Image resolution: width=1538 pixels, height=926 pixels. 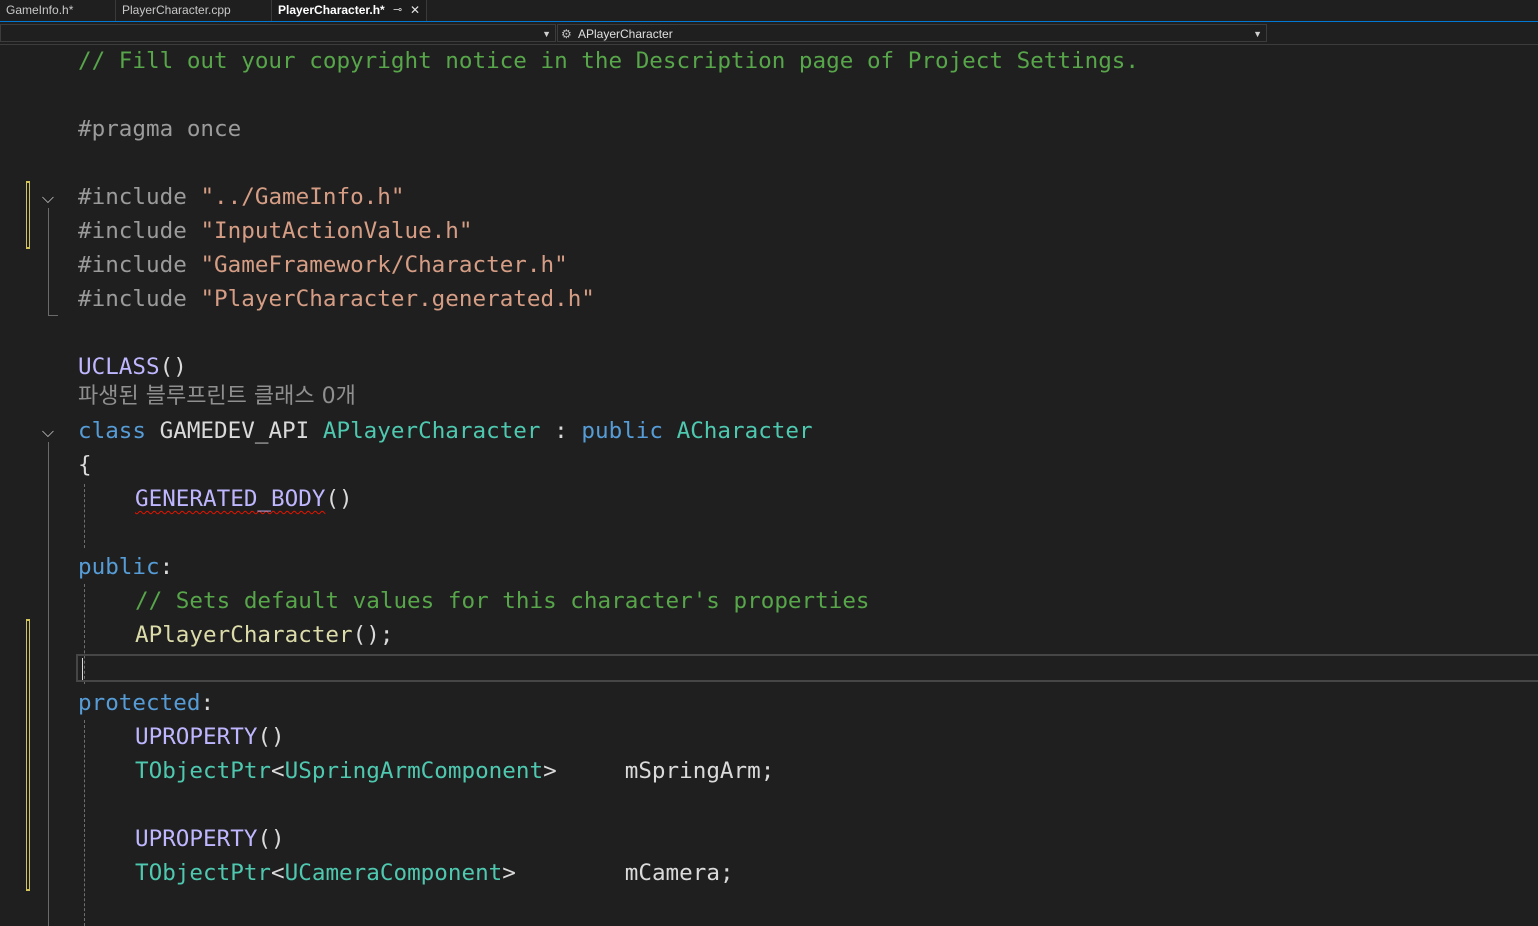 What do you see at coordinates (393, 873) in the screenshot?
I see `type-name: UCameraComponent` at bounding box center [393, 873].